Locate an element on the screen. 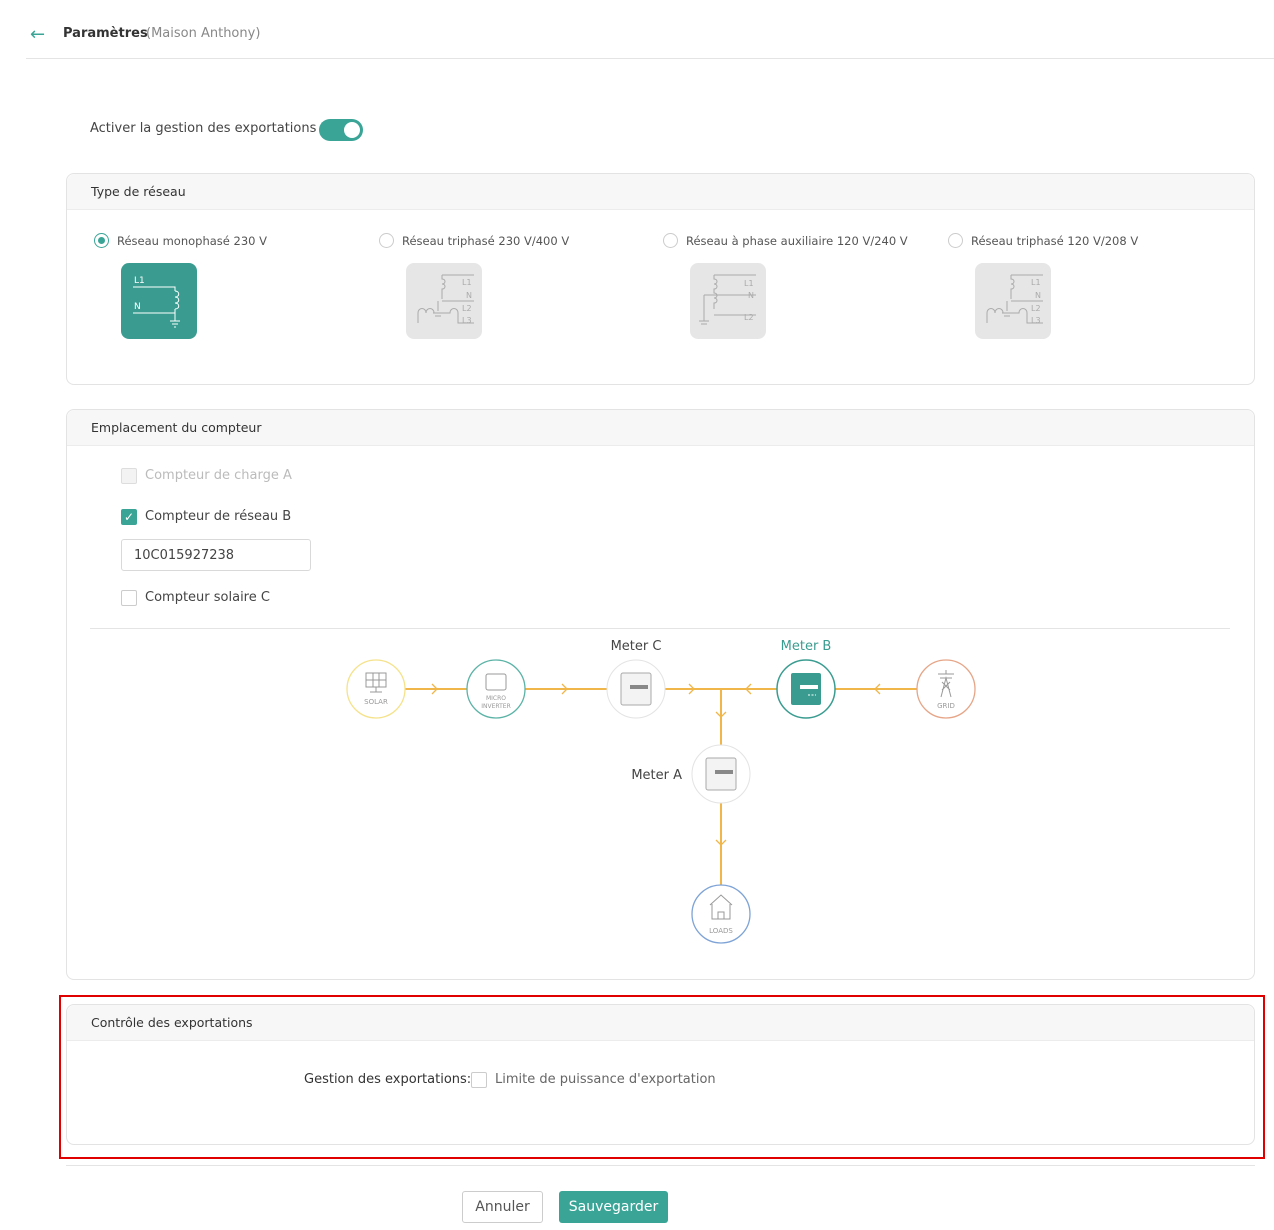  svg-text: INVERTER is located at coordinates (496, 706).